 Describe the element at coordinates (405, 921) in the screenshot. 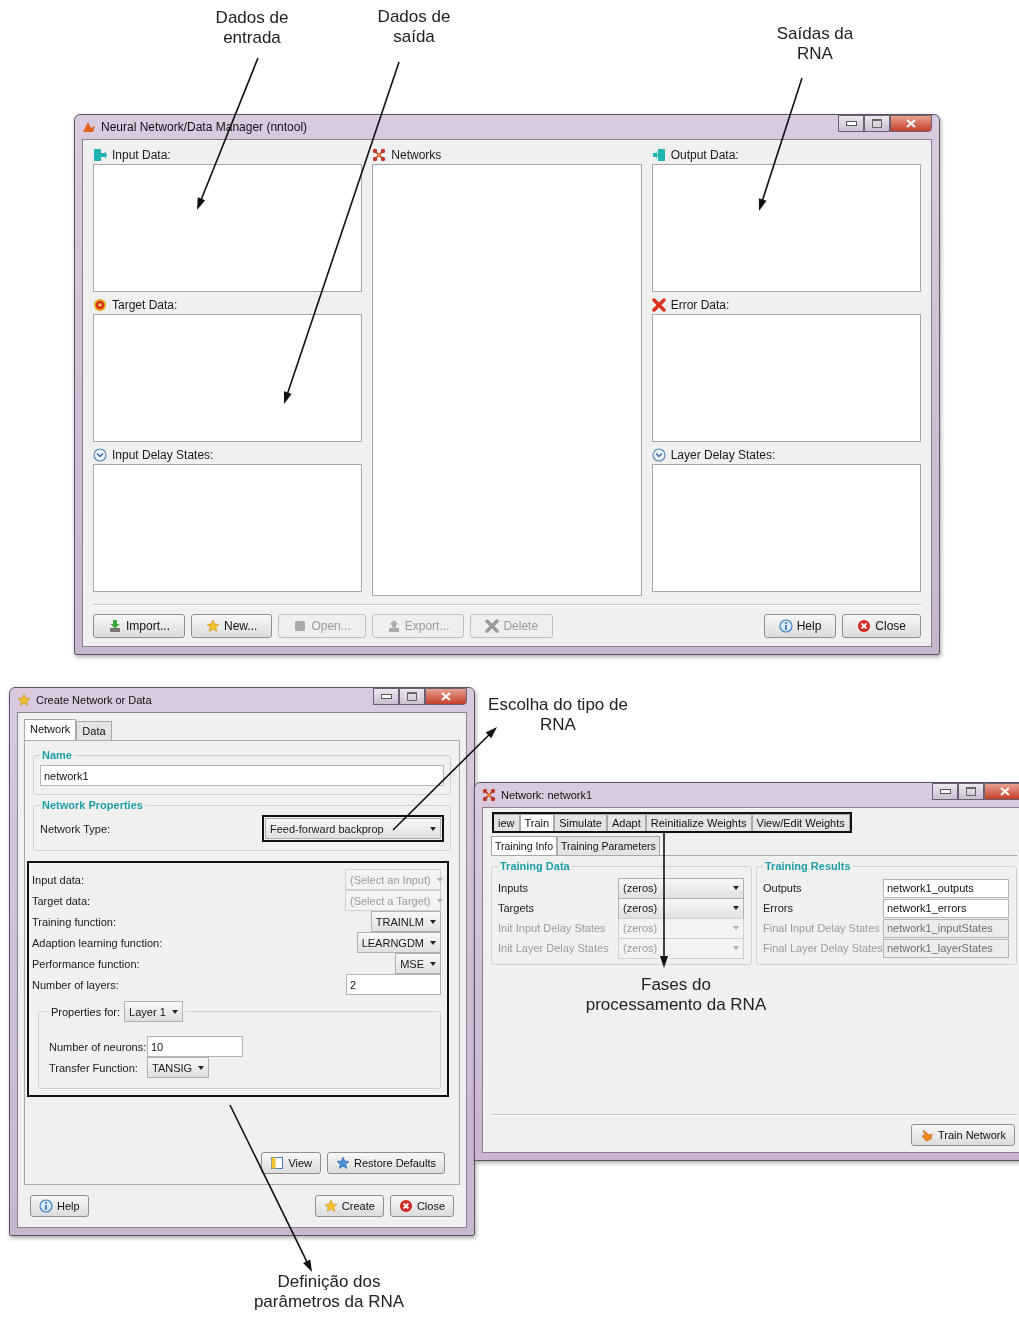

I see `dropdown: TRAINLM` at that location.